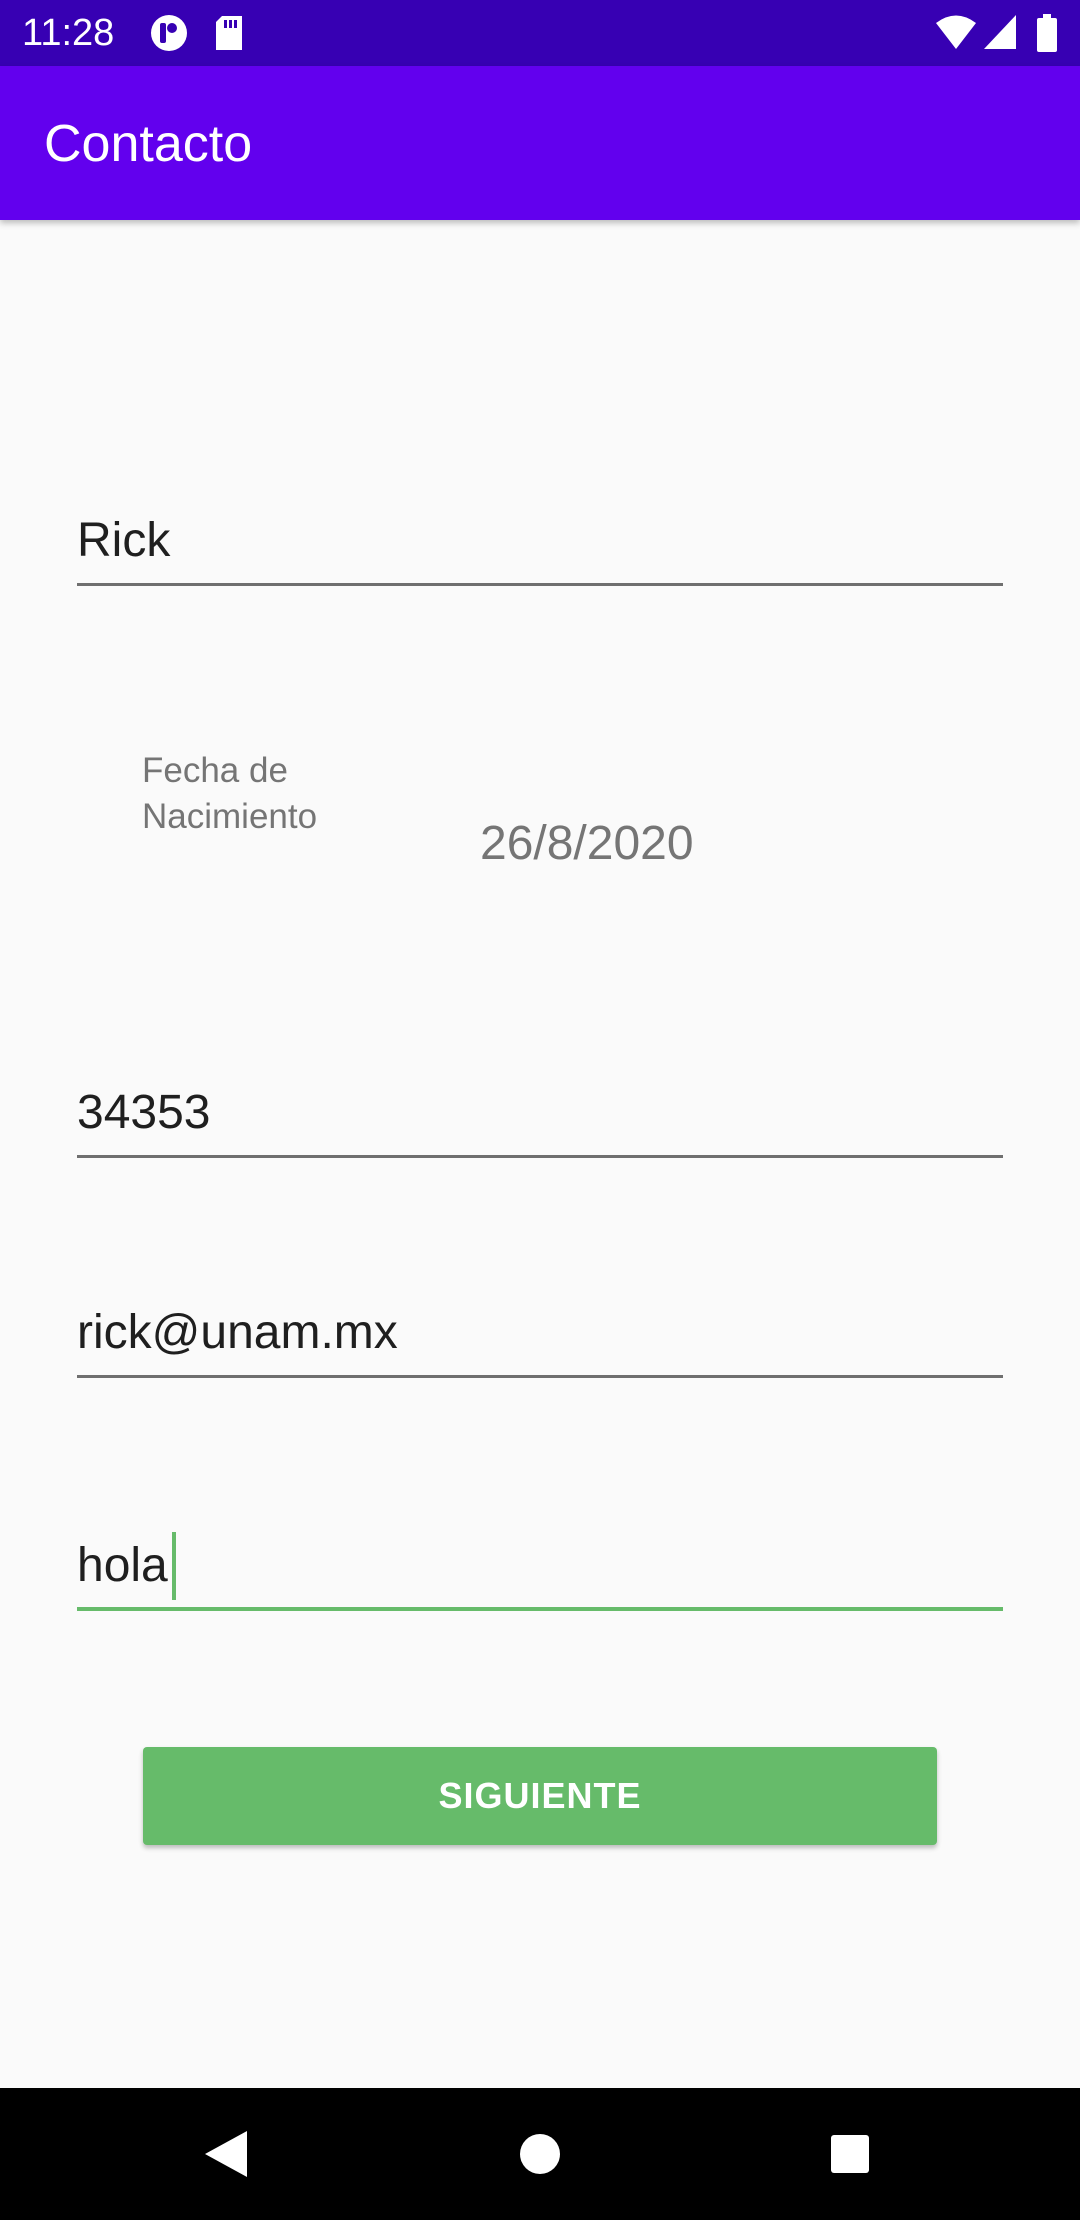  I want to click on recents-icon, so click(850, 2154).